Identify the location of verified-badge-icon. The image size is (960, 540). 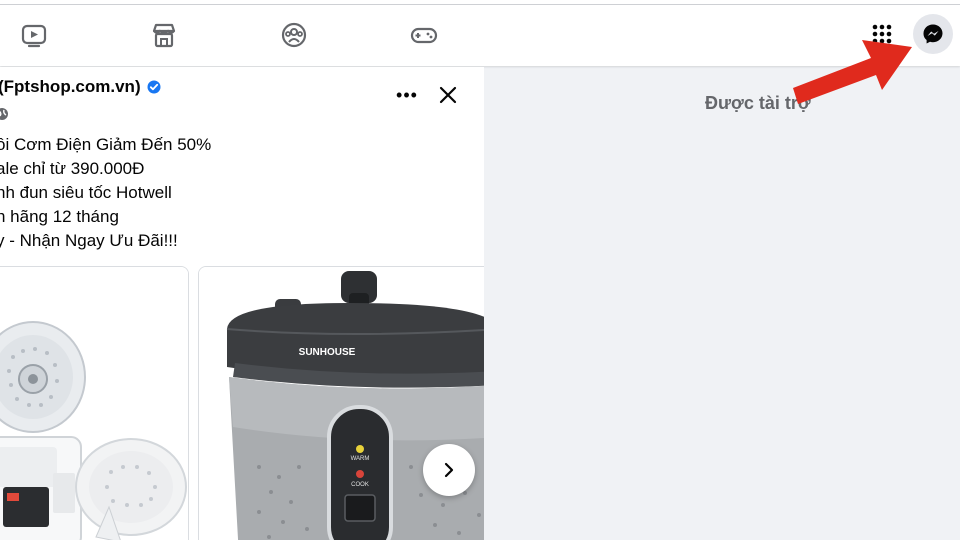
(154, 87).